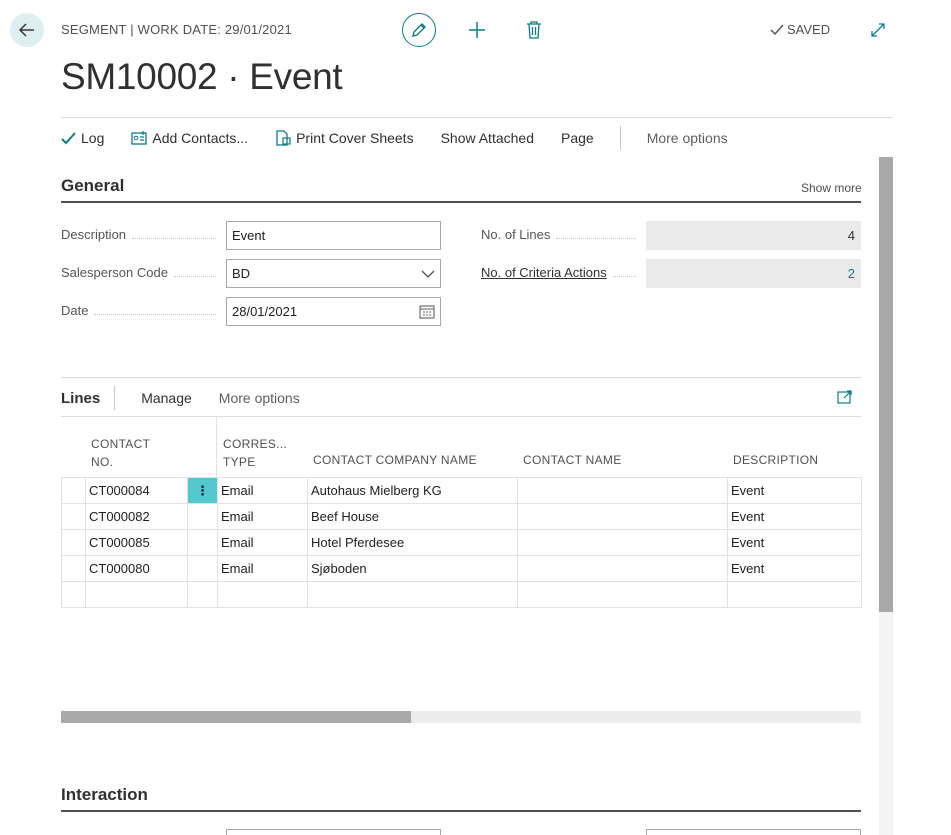 This screenshot has height=835, width=951. I want to click on cell-contact-no: CT000085, so click(136, 542).